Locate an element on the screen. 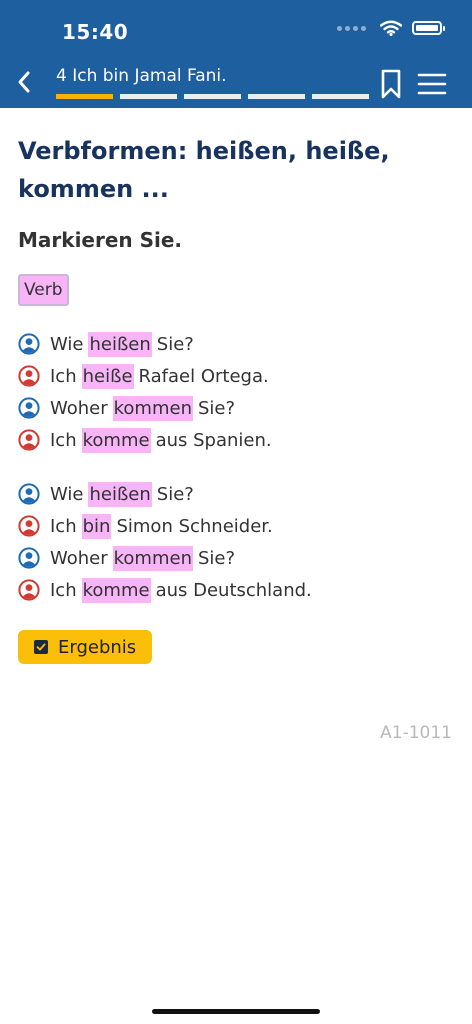 The height and width of the screenshot is (1024, 472). menu-button is located at coordinates (432, 84).